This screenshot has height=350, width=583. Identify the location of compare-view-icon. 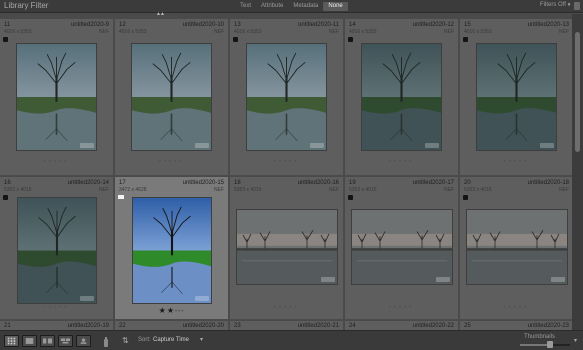
(47, 341).